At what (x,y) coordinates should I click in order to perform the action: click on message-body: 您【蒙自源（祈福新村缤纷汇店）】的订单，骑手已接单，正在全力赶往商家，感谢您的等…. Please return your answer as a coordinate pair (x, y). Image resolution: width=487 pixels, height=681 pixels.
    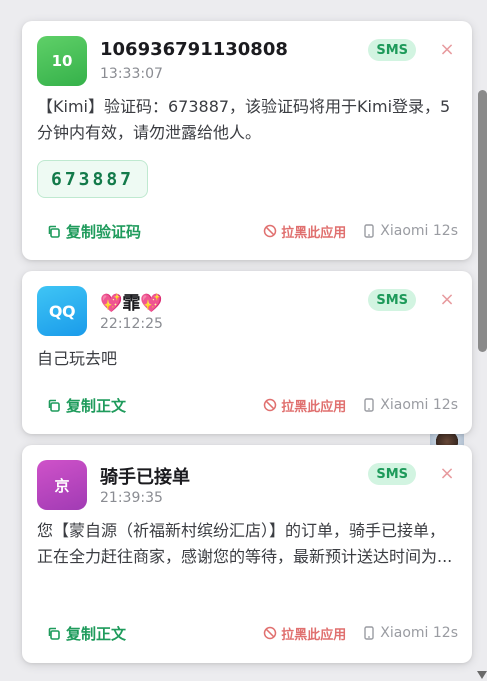
    Looking at the image, I should click on (245, 543).